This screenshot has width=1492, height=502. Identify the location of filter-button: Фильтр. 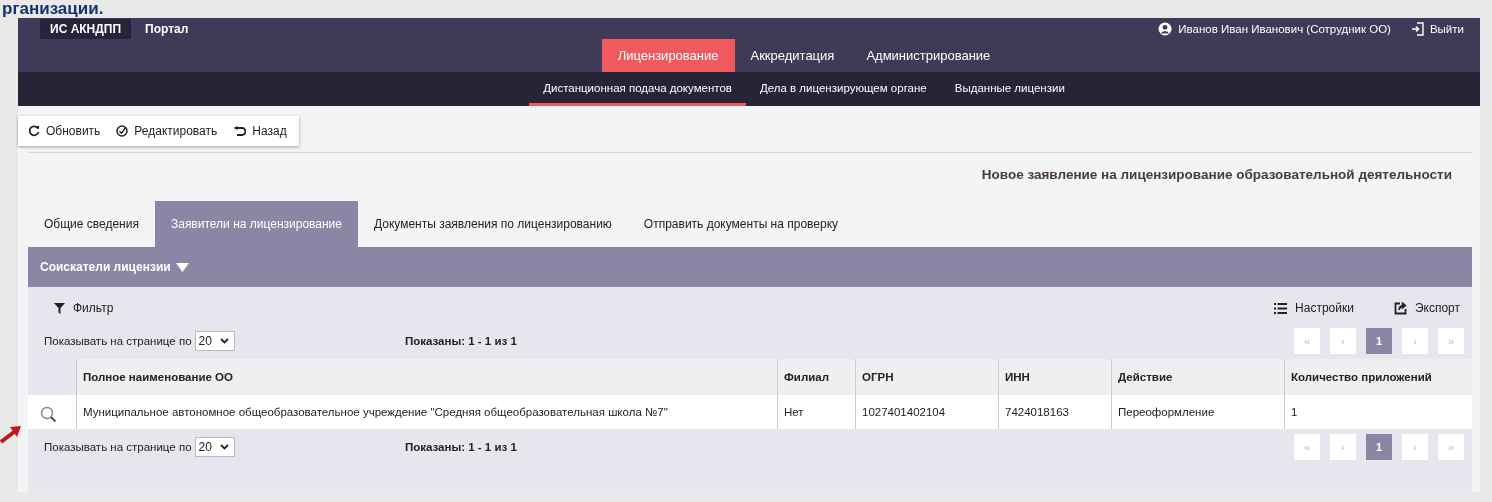
(84, 308).